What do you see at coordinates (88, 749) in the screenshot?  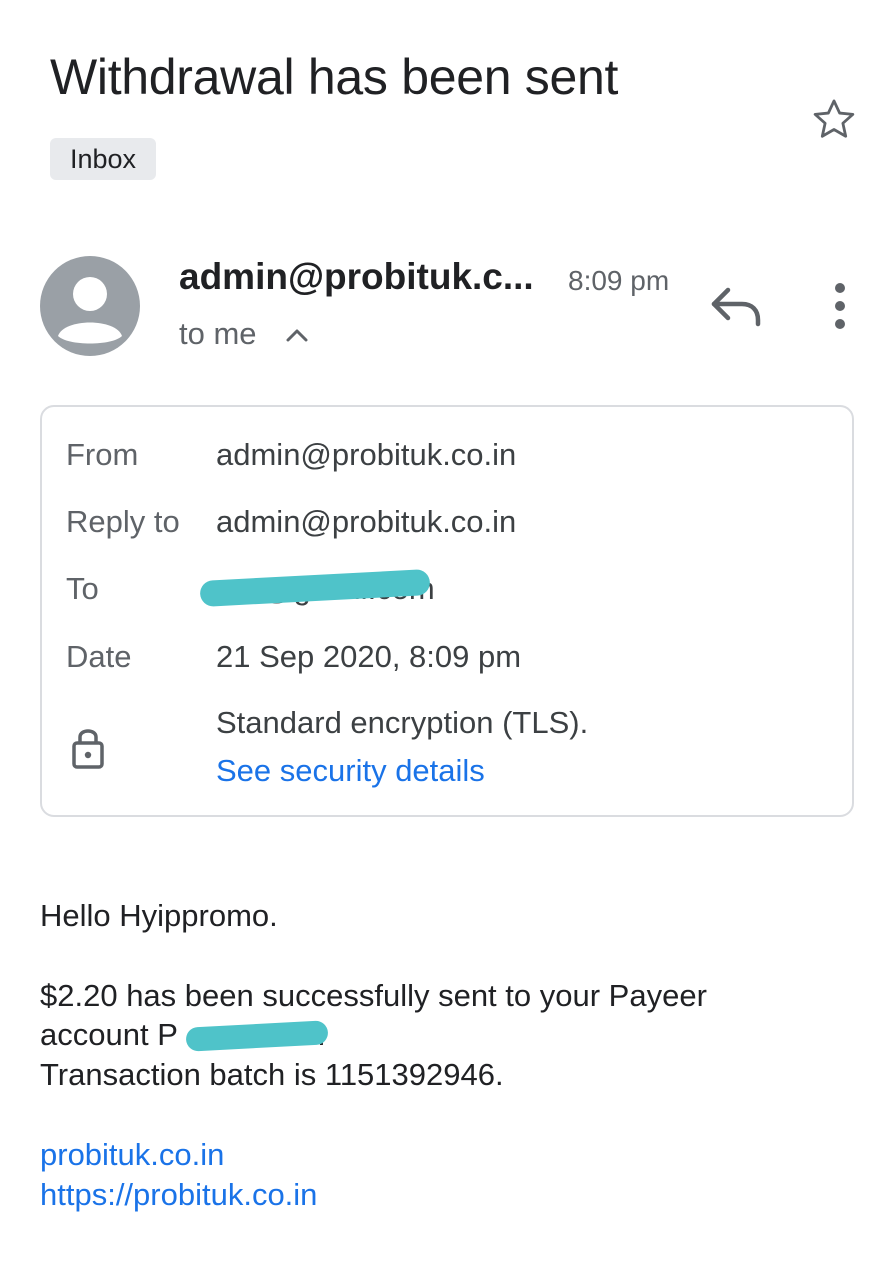 I see `lock-icon` at bounding box center [88, 749].